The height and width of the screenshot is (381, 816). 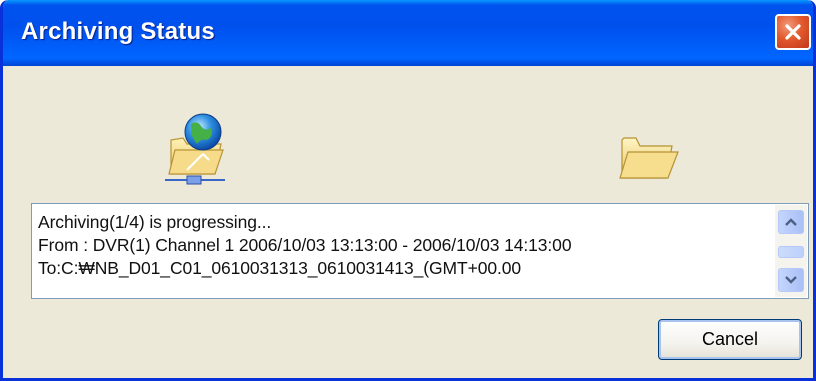 I want to click on chevron-up-icon, so click(x=791, y=222).